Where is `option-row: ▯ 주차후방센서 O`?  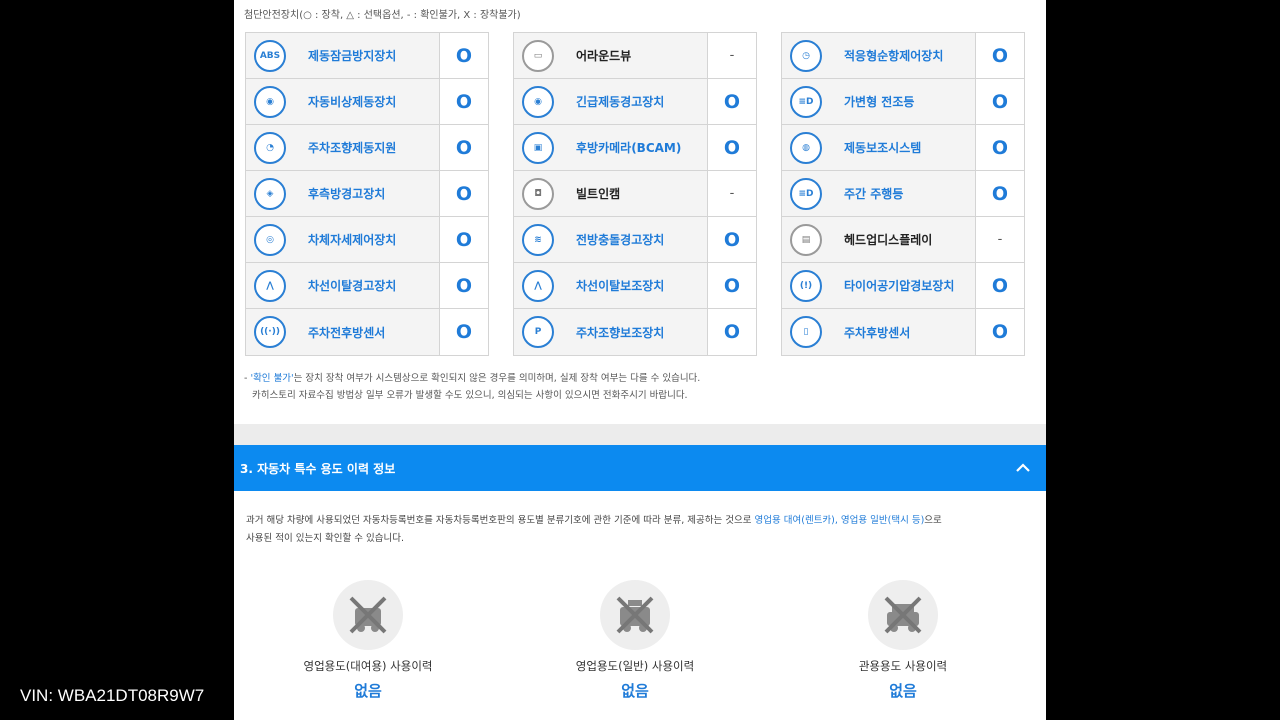
option-row: ▯ 주차후방센서 O is located at coordinates (903, 332).